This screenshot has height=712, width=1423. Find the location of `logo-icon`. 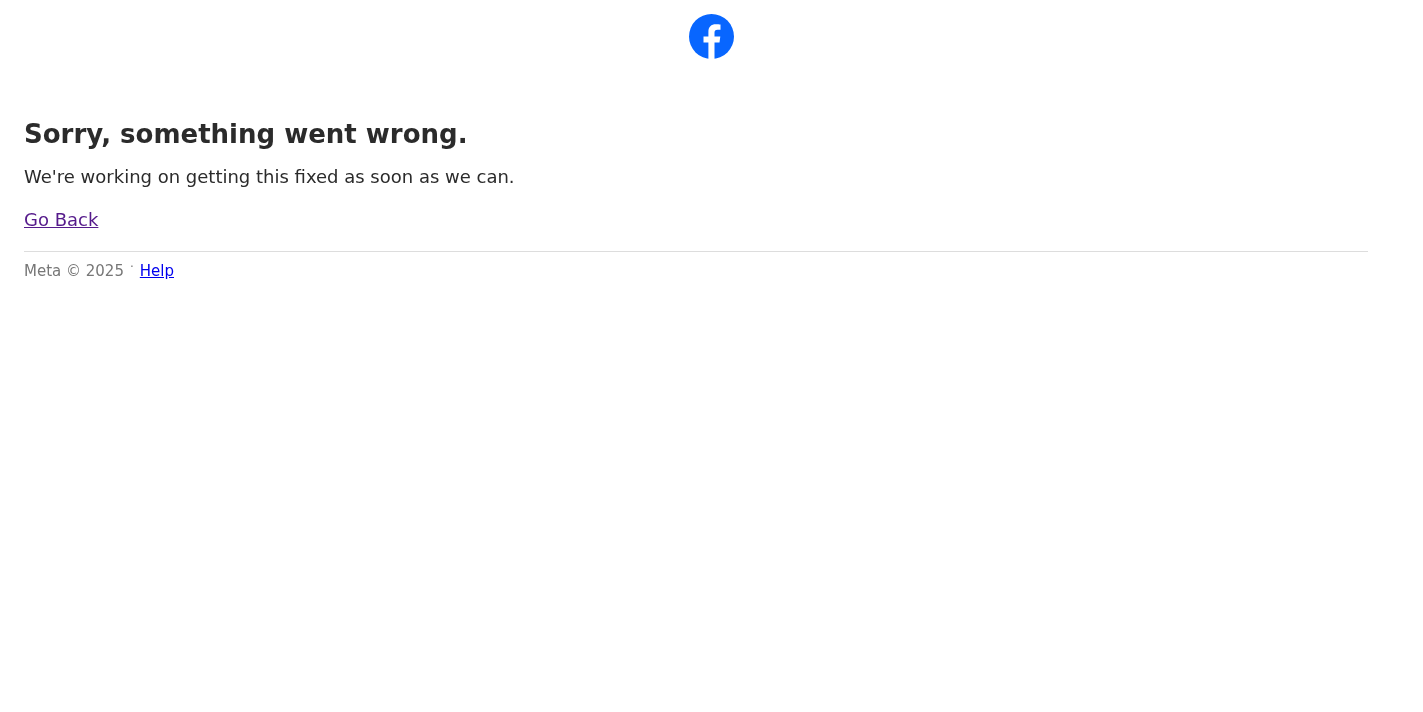

logo-icon is located at coordinates (711, 36).